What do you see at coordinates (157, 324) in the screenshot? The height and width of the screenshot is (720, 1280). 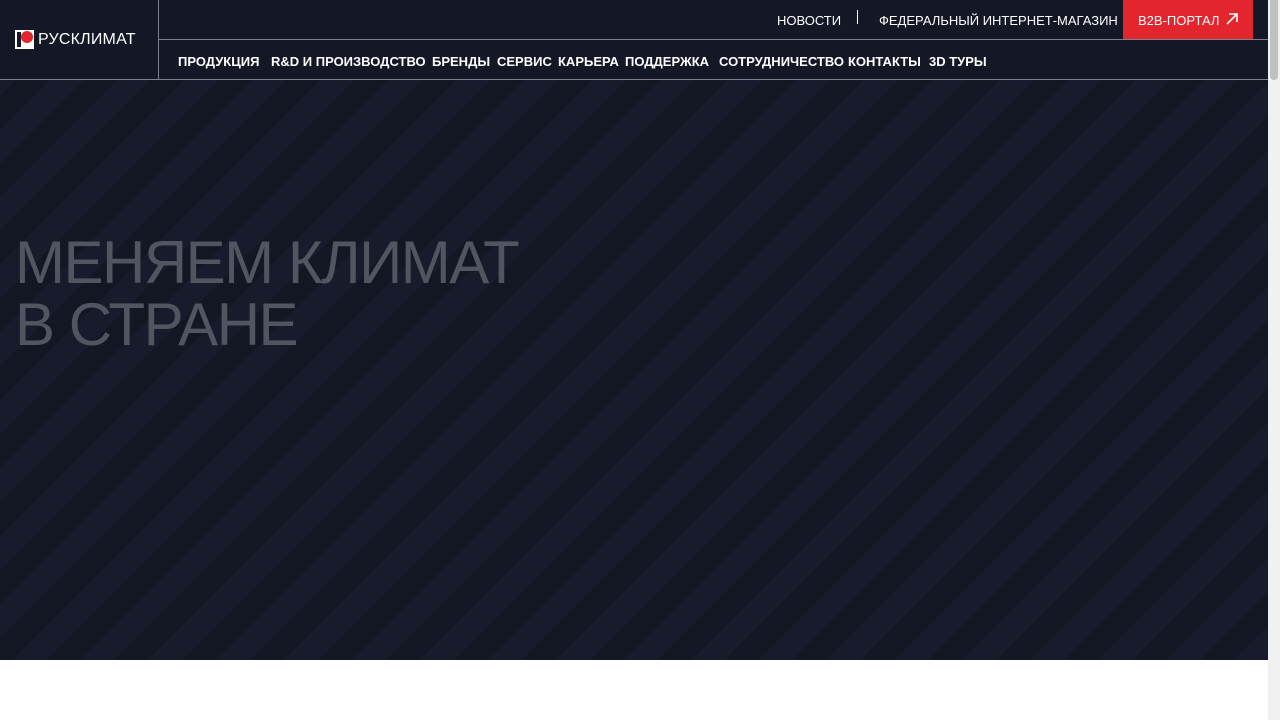 I see `hero-headline-line2: В СТРАНЕ` at bounding box center [157, 324].